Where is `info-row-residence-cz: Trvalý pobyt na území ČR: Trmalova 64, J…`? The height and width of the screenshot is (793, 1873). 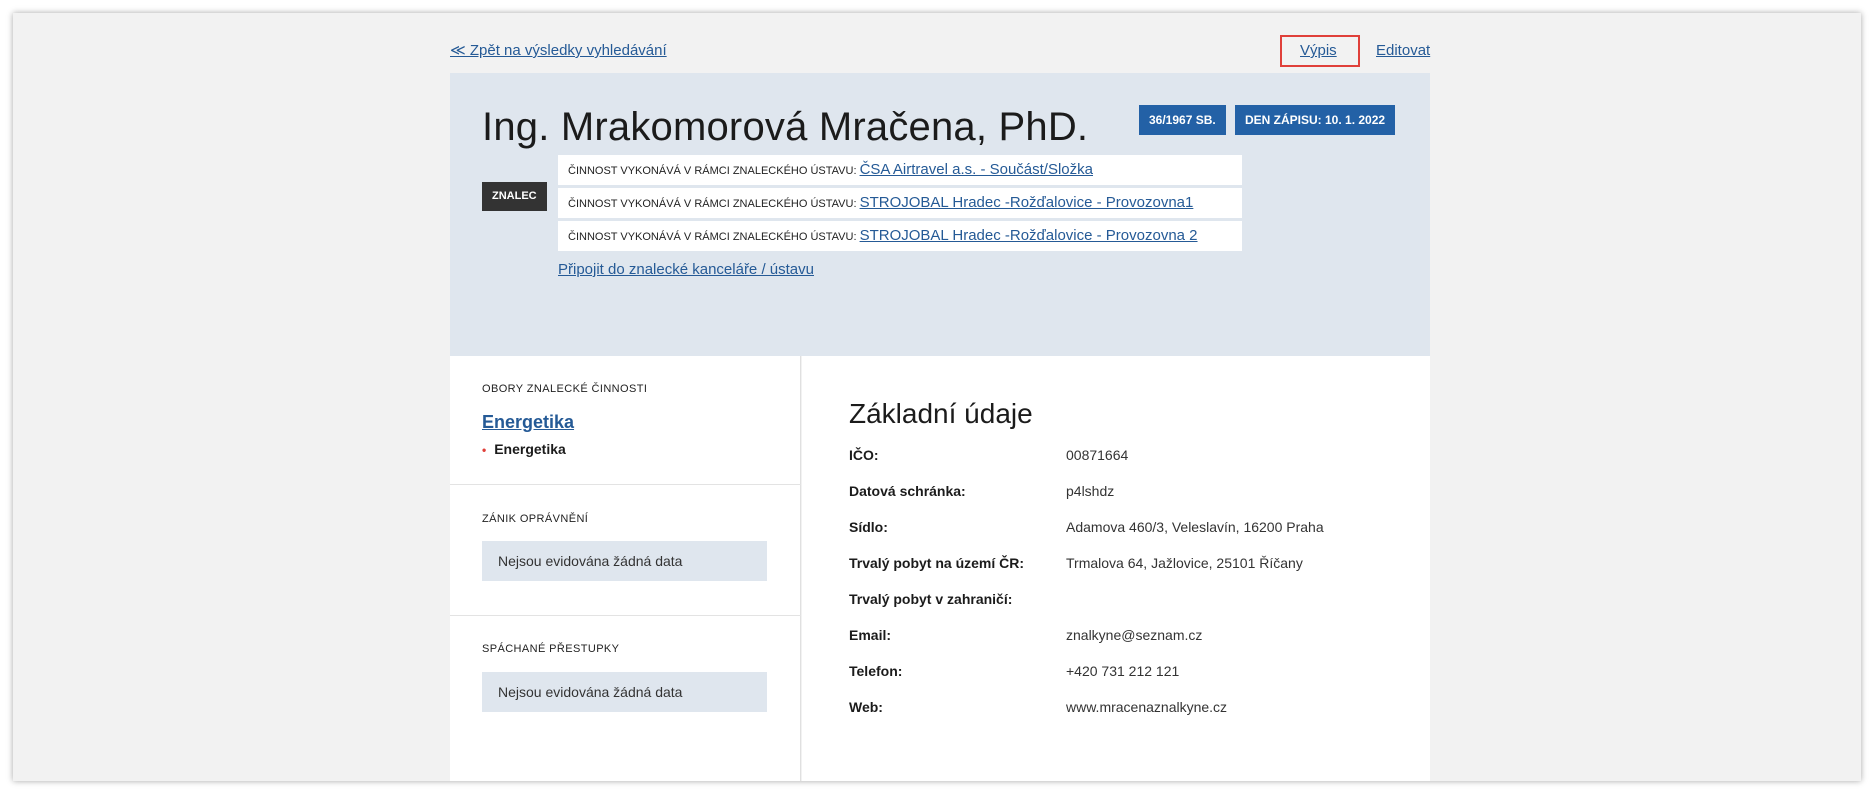
info-row-residence-cz: Trvalý pobyt na území ČR: Trmalova 64, J… is located at coordinates (1129, 565).